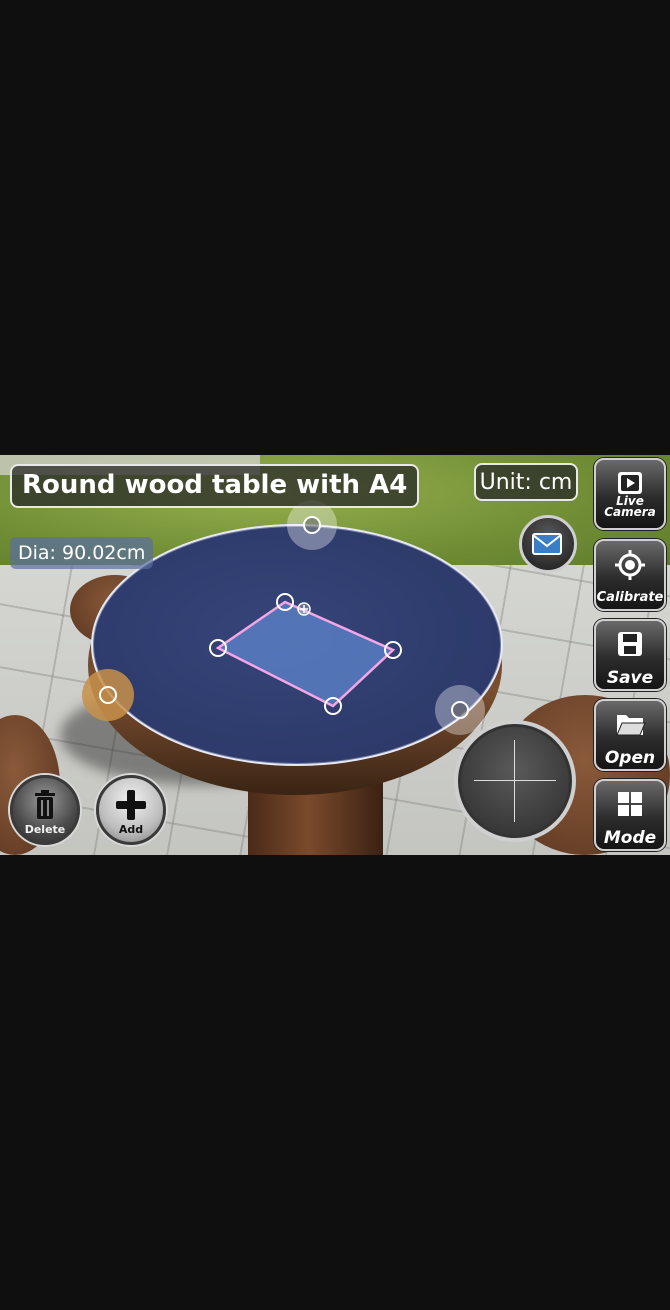 The image size is (670, 1310). Describe the element at coordinates (526, 482) in the screenshot. I see `unit-selector: Unit: cm` at that location.